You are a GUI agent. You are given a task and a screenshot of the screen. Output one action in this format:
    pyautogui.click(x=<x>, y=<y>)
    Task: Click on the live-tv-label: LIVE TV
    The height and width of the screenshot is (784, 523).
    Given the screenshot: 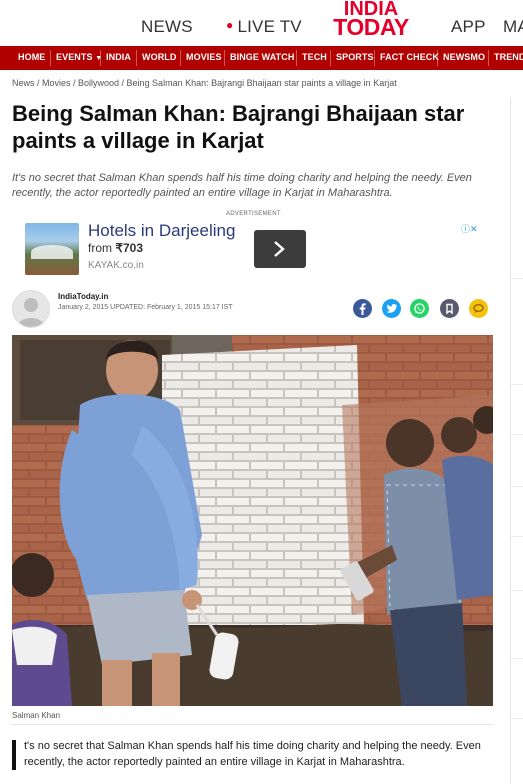 What is the action you would take?
    pyautogui.click(x=269, y=26)
    